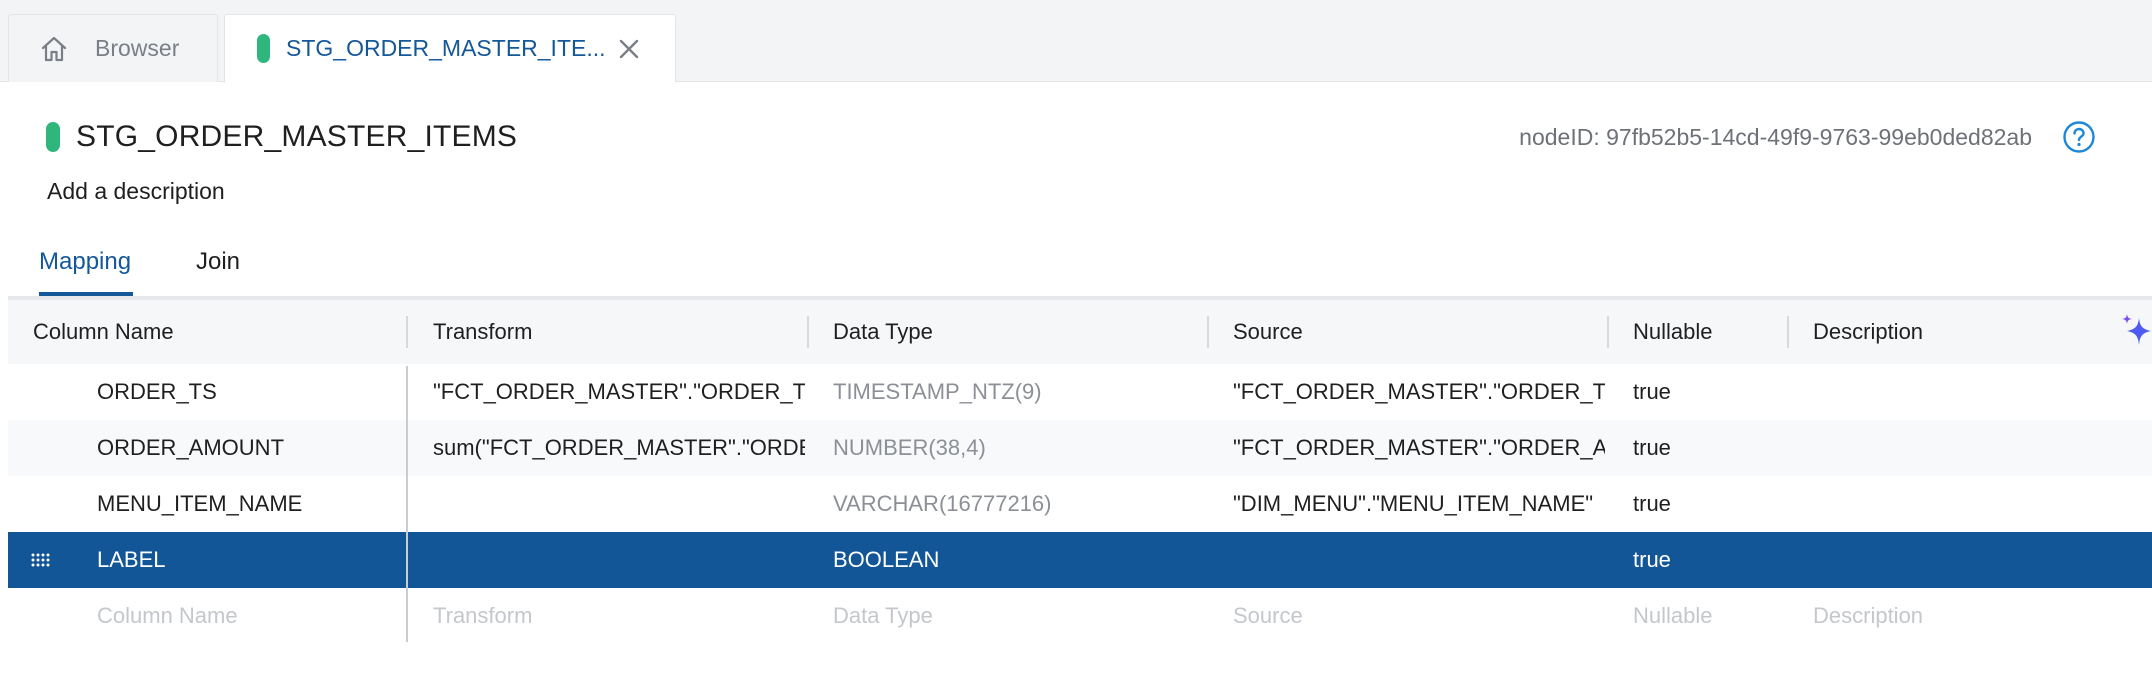  What do you see at coordinates (482, 332) in the screenshot?
I see `header-transform: Transform` at bounding box center [482, 332].